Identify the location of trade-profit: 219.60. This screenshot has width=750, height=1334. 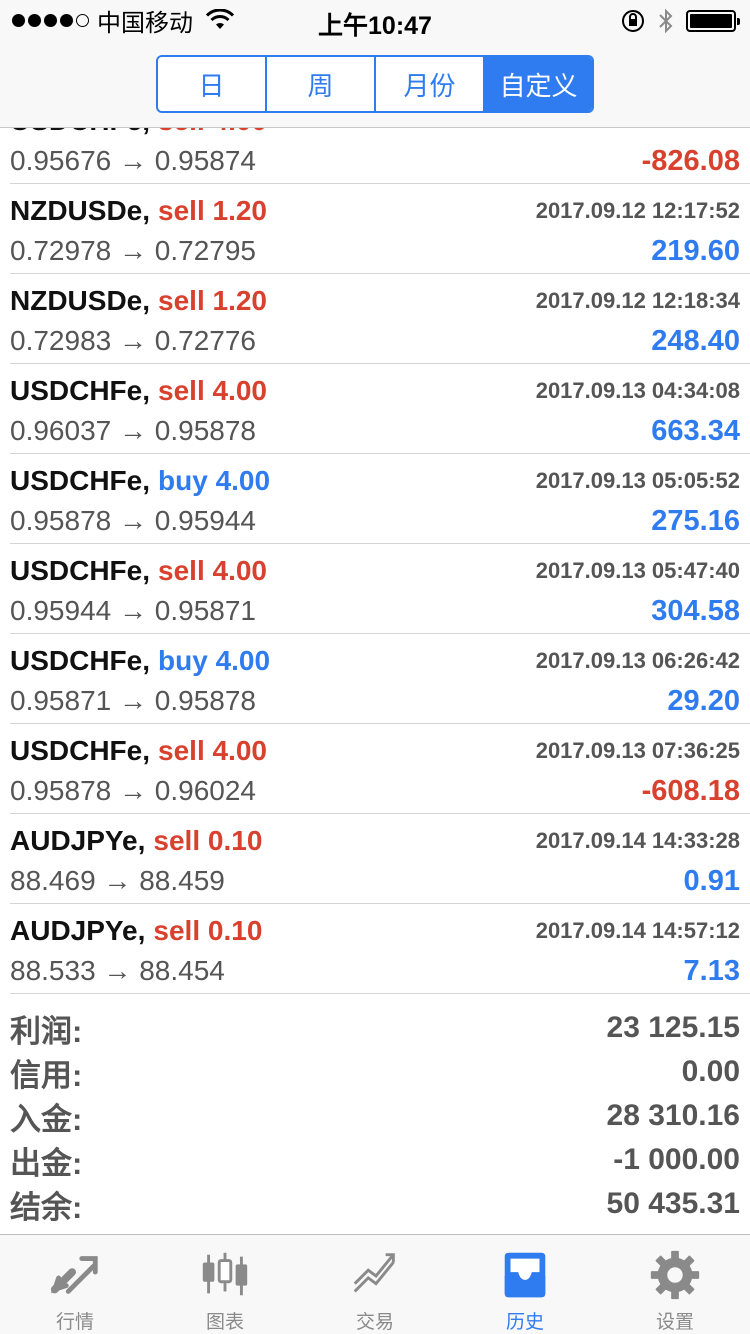
(695, 250).